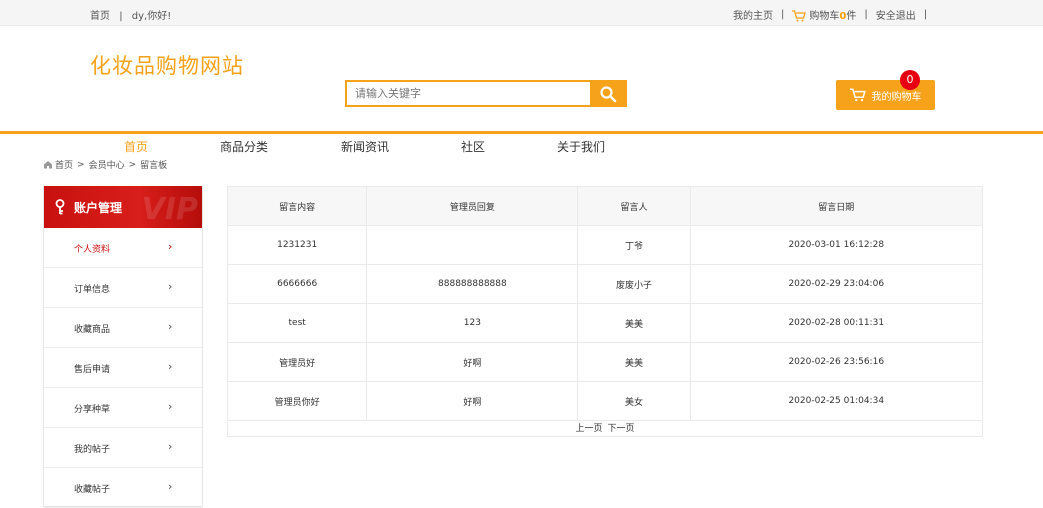 The image size is (1043, 508). Describe the element at coordinates (836, 362) in the screenshot. I see `table-cell: 2020-02-26 23:56:16` at that location.